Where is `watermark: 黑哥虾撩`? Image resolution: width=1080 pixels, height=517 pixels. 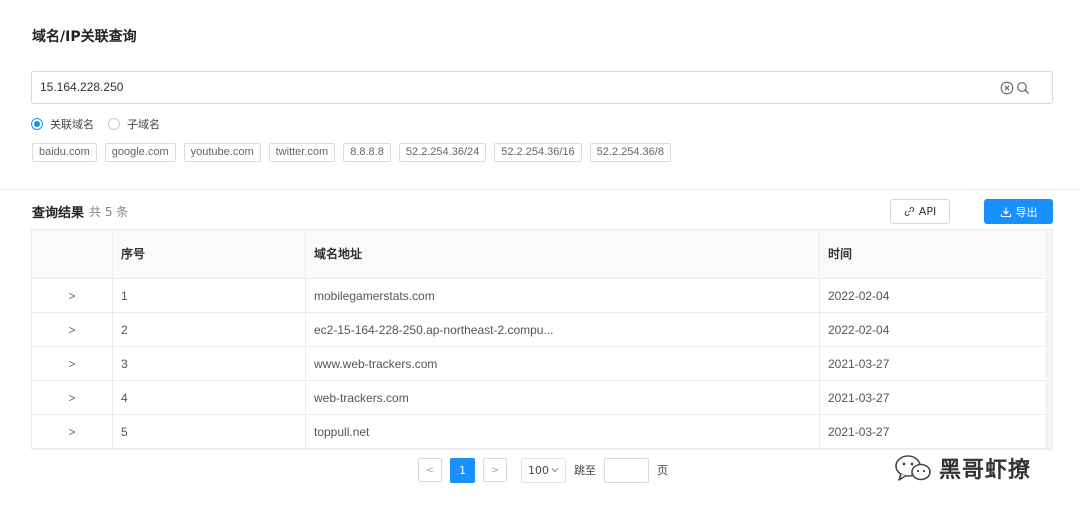
watermark: 黑哥虾撩 is located at coordinates (962, 468).